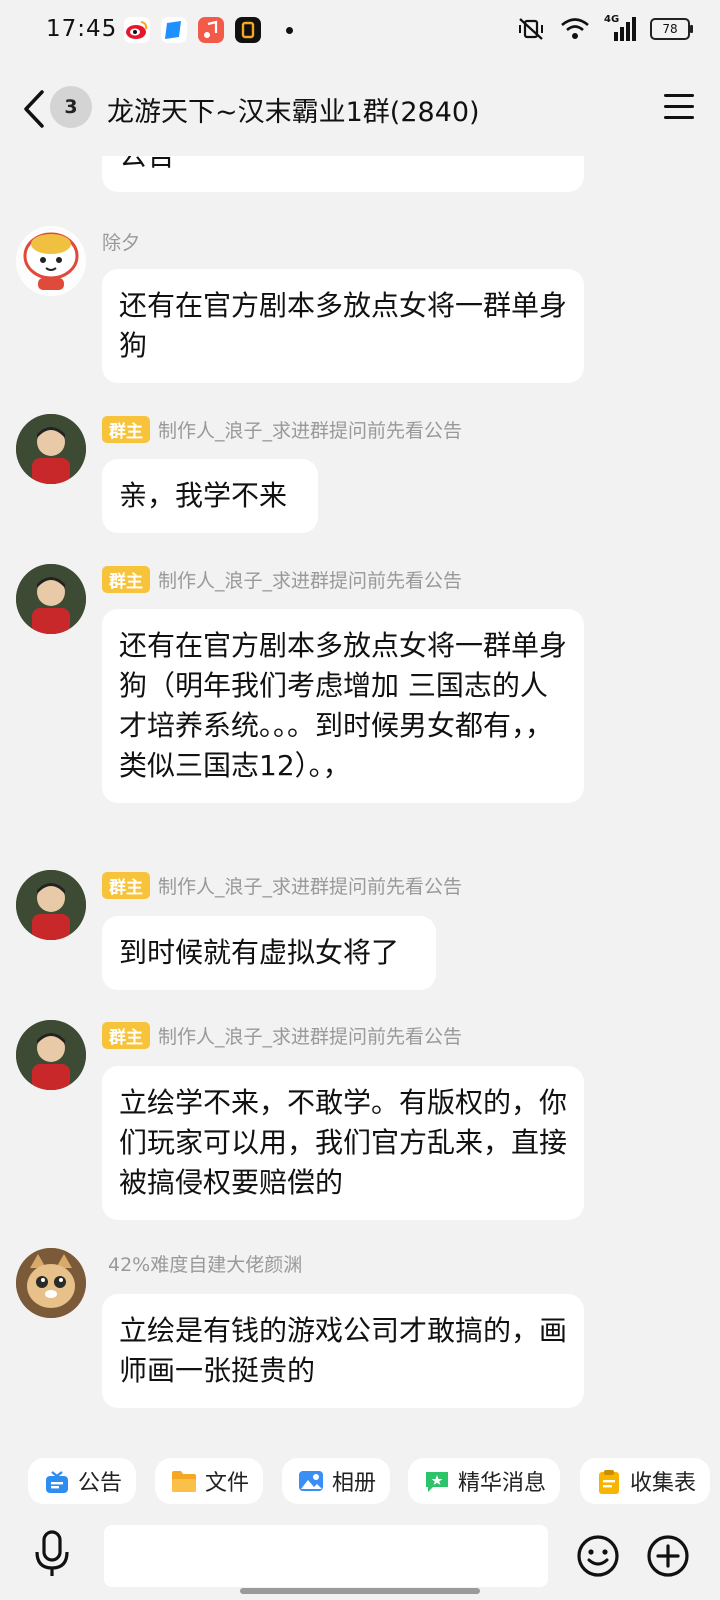  I want to click on status-bar: 17:45 4G 78, so click(360, 32).